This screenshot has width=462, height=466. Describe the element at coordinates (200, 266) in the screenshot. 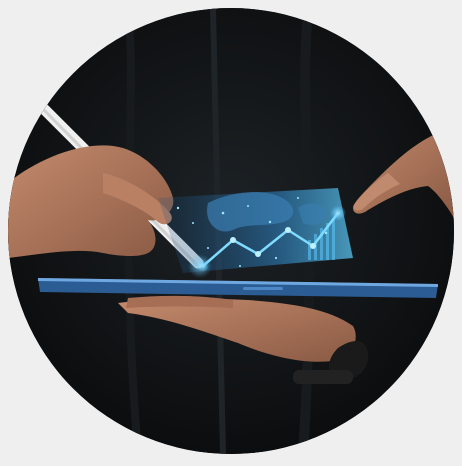

I see `stylus-glow` at that location.